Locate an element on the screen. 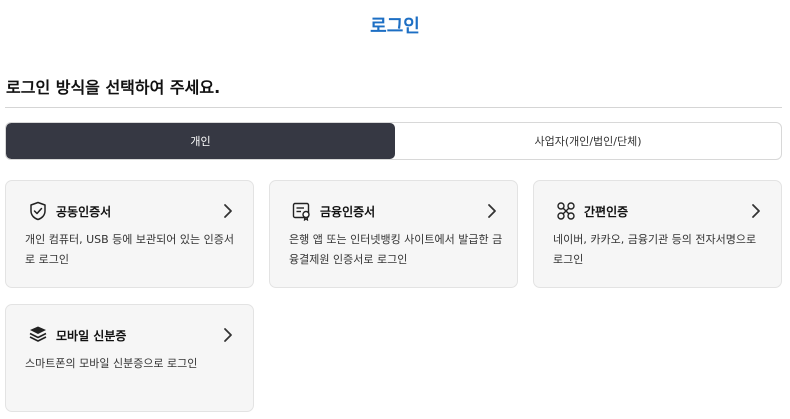 Image resolution: width=790 pixels, height=419 pixels. certificate-icon is located at coordinates (302, 211).